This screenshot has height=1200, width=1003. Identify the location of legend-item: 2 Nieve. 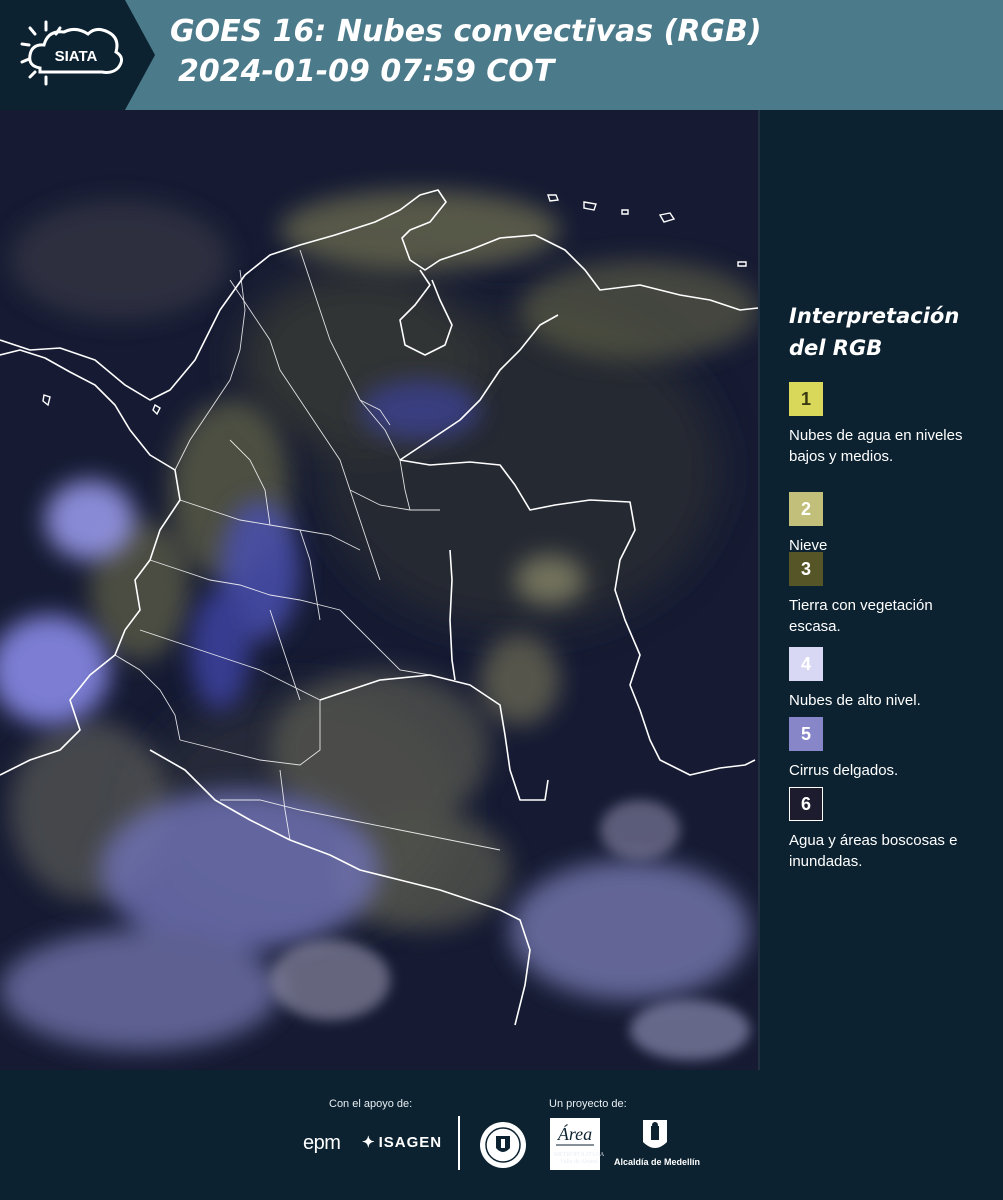
(891, 524).